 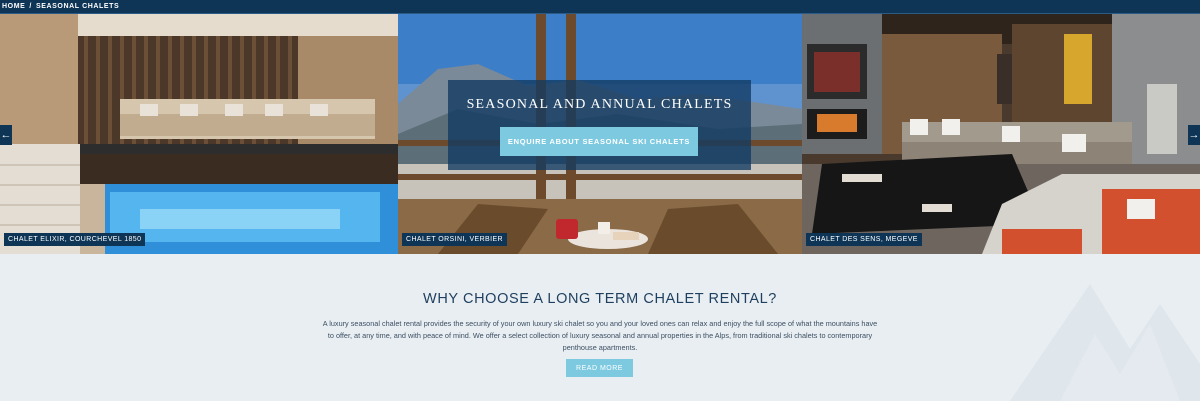 I want to click on section-title: WHY CHOOSE A LONG TERM CHALET RENTAL?, so click(x=600, y=299).